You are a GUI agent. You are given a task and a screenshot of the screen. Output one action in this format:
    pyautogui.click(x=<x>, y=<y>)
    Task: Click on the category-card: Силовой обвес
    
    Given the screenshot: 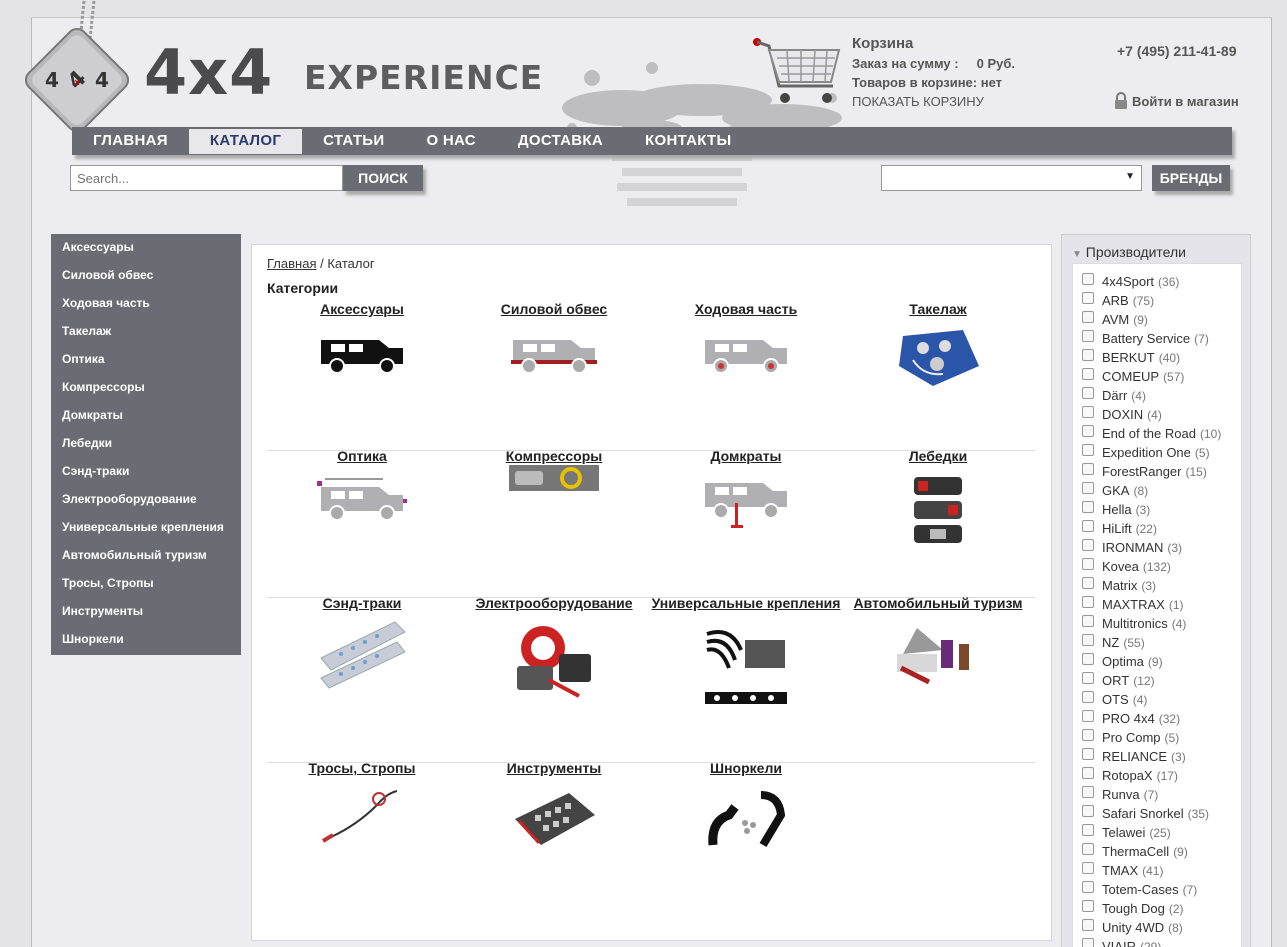 What is the action you would take?
    pyautogui.click(x=554, y=338)
    